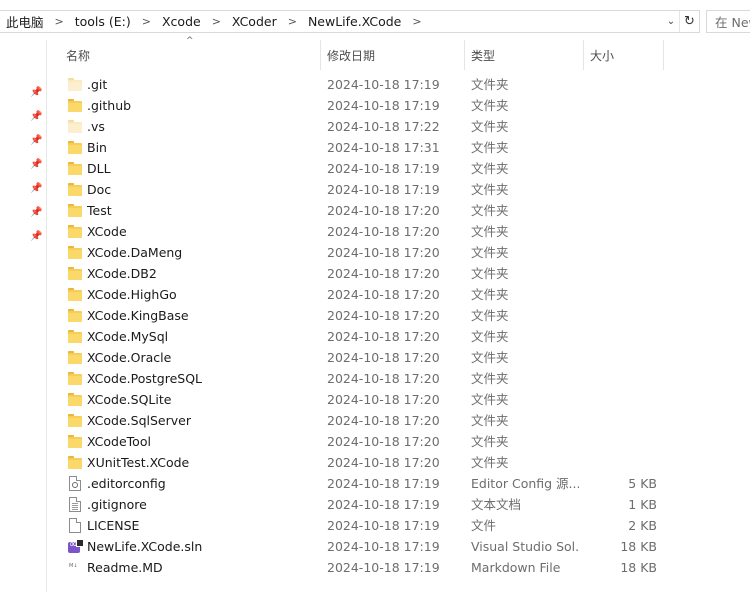 The height and width of the screenshot is (592, 750). I want to click on file-row: XCode.PostgreSQL 2024-10-18 17:20 文件夹, so click(399, 378).